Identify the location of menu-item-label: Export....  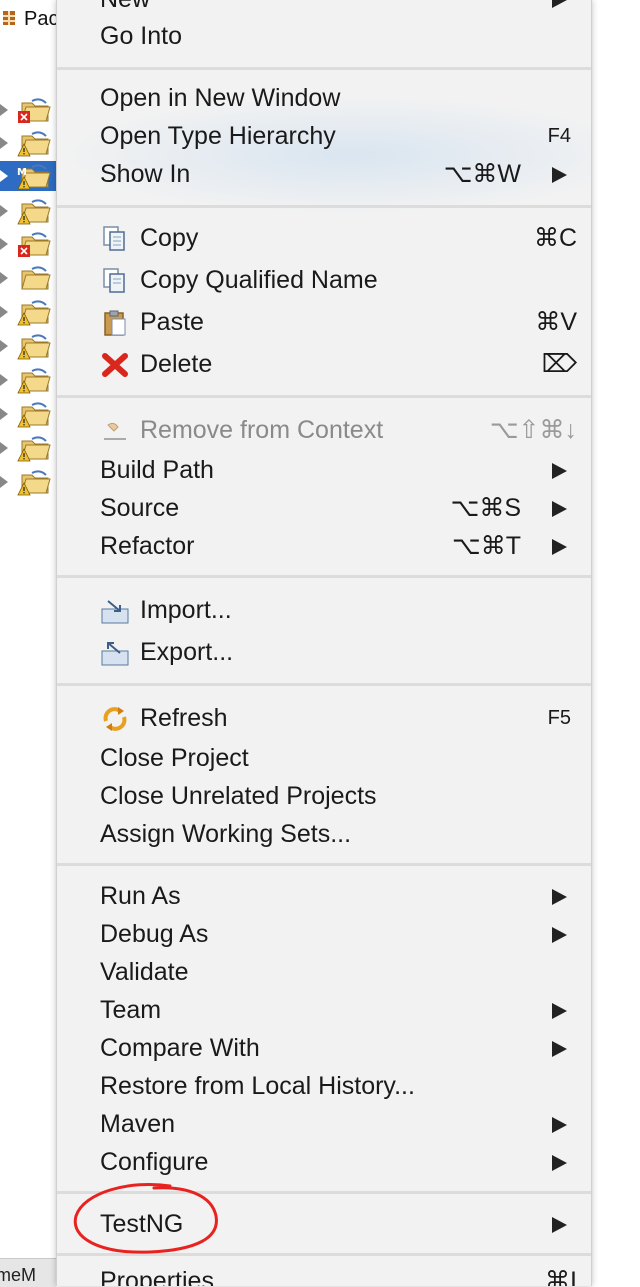
(187, 652).